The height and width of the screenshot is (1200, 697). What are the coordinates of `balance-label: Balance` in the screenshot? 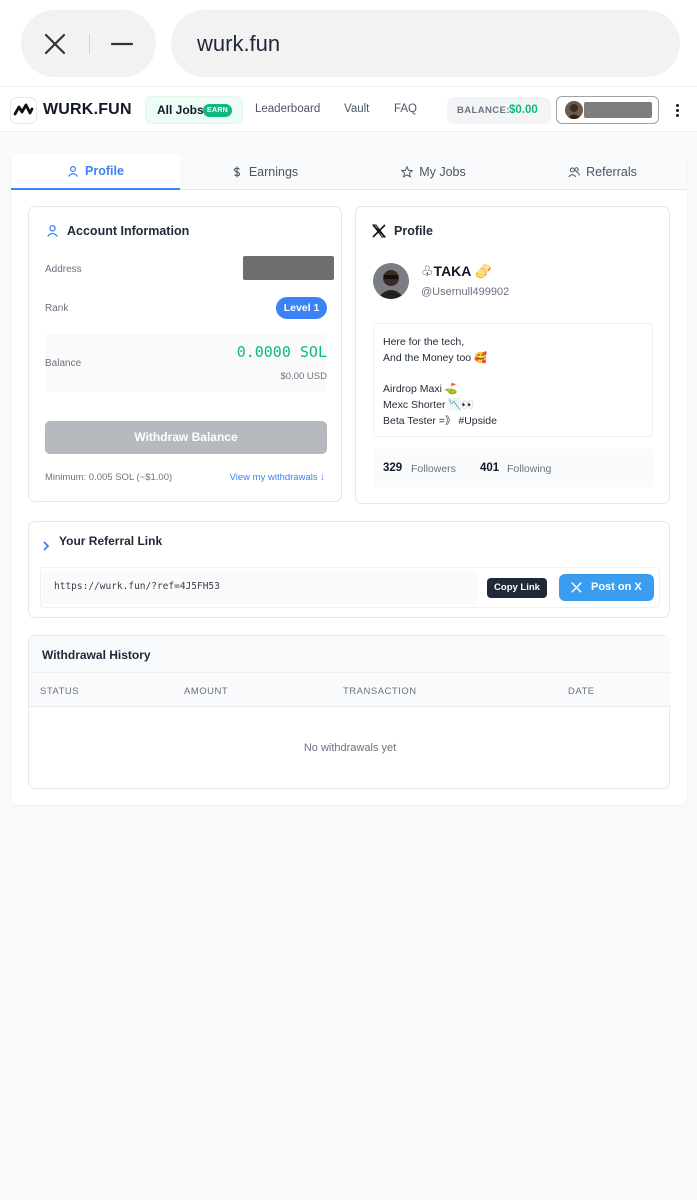 It's located at (63, 363).